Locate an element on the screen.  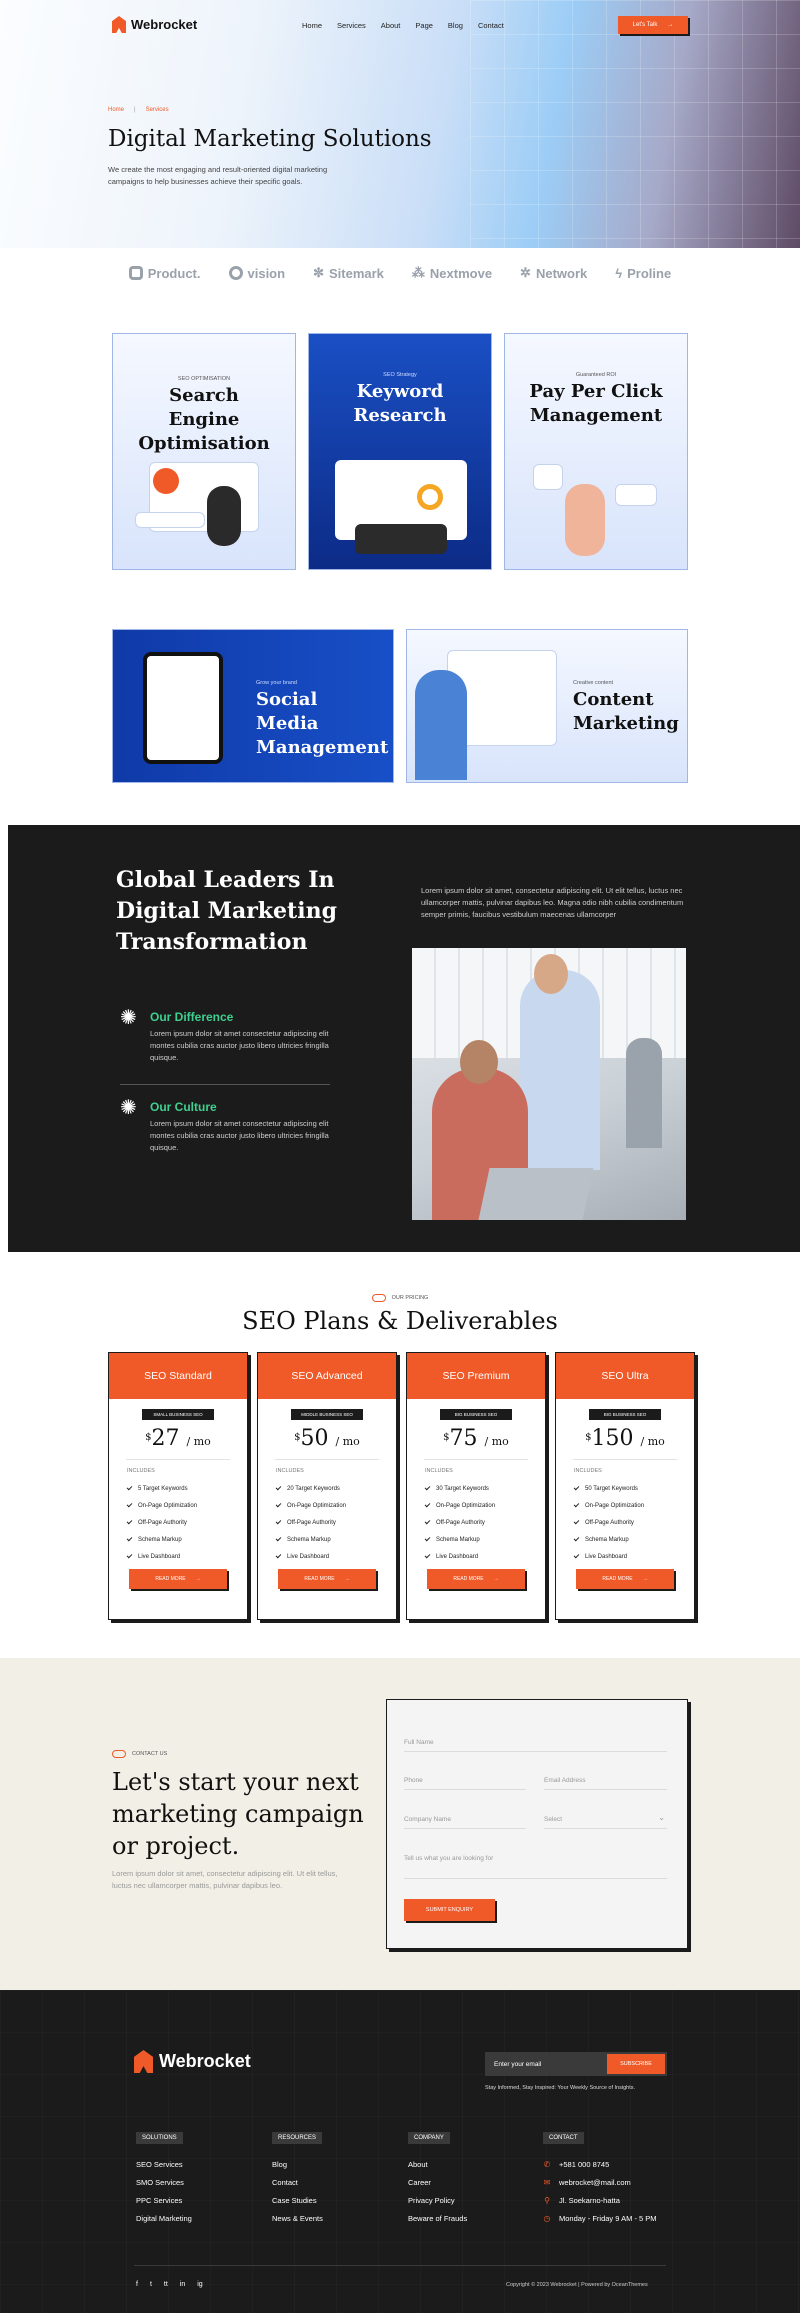
newsletter-form: Enter your email SUBSCRIBE is located at coordinates (576, 2064).